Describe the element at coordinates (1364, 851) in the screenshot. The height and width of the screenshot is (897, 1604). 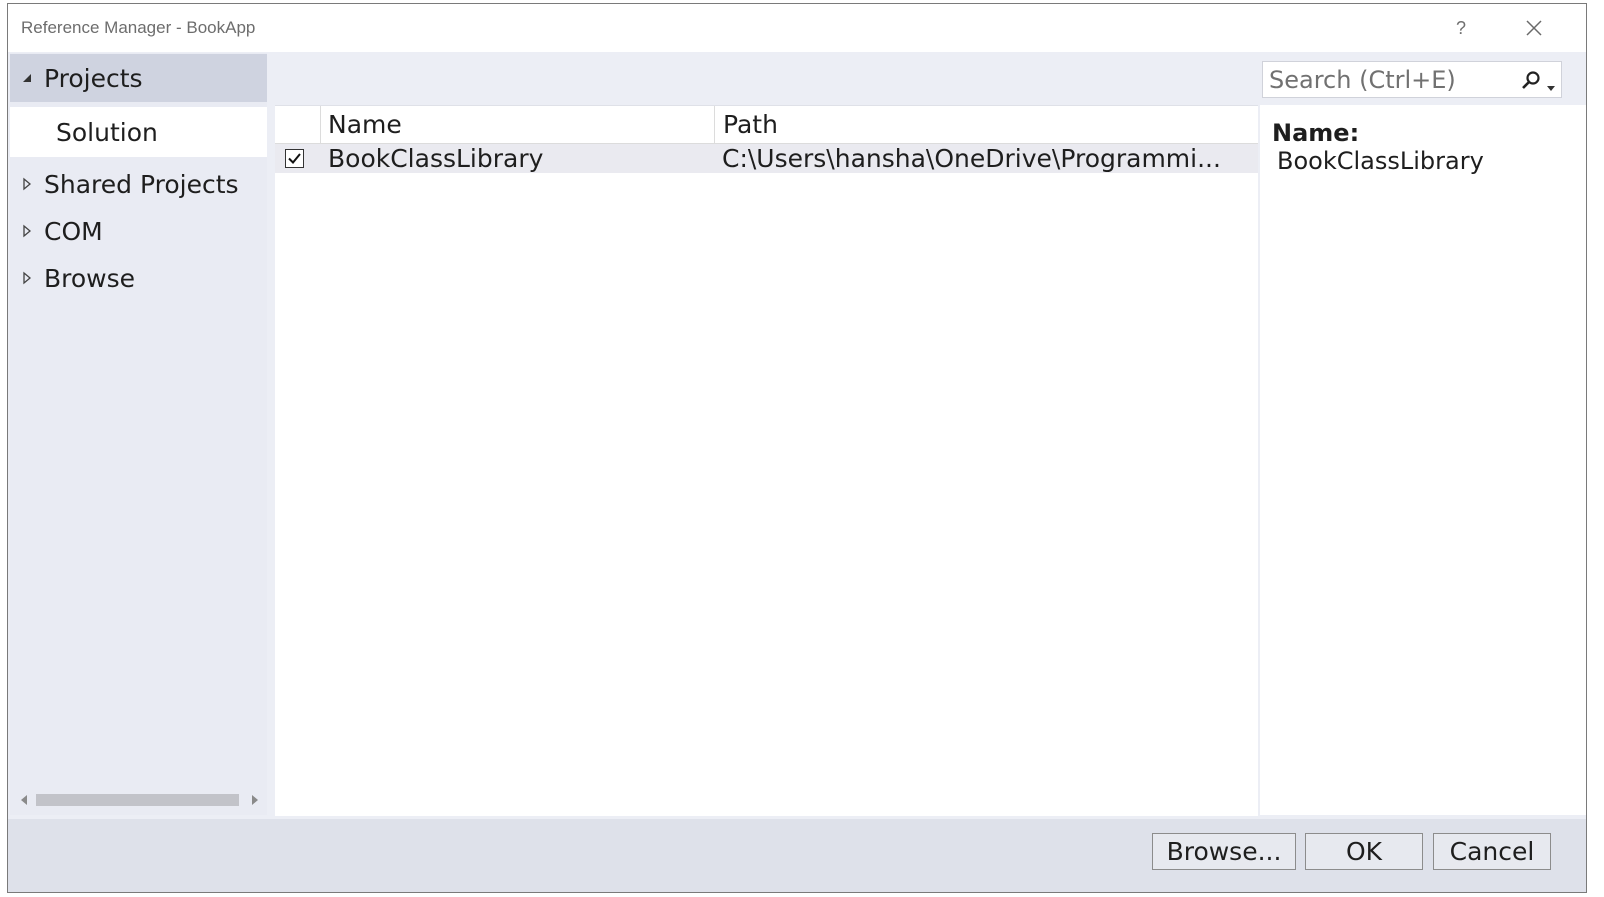
I see `ok-button: OK` at that location.